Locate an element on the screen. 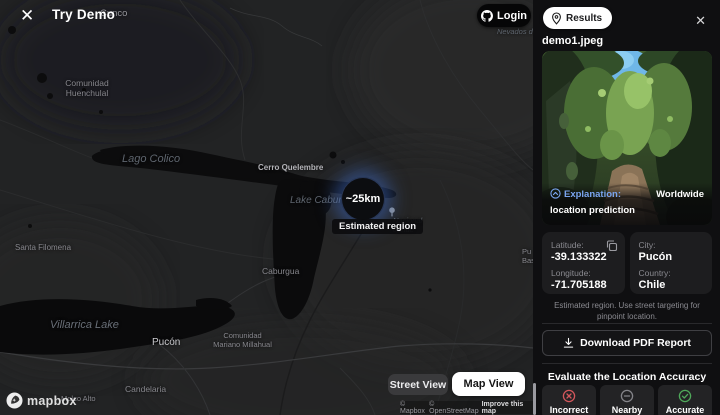 The width and height of the screenshot is (720, 415). map-label-comunidad-huenchulal: Comunidad Huenchulal is located at coordinates (87, 88).